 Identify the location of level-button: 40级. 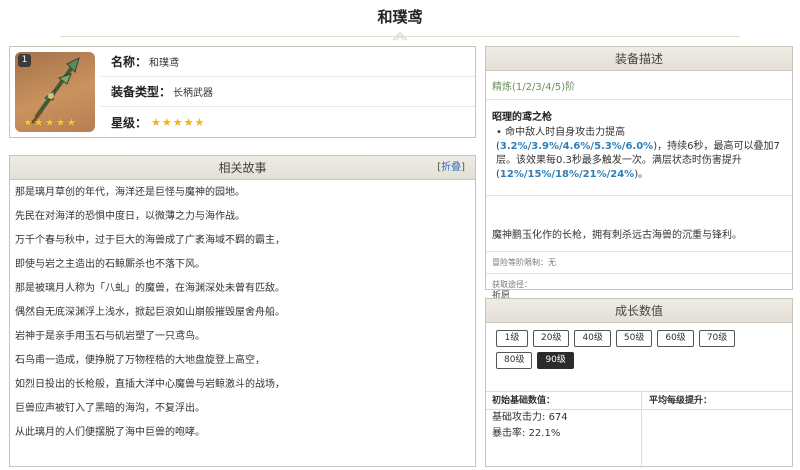
(592, 338).